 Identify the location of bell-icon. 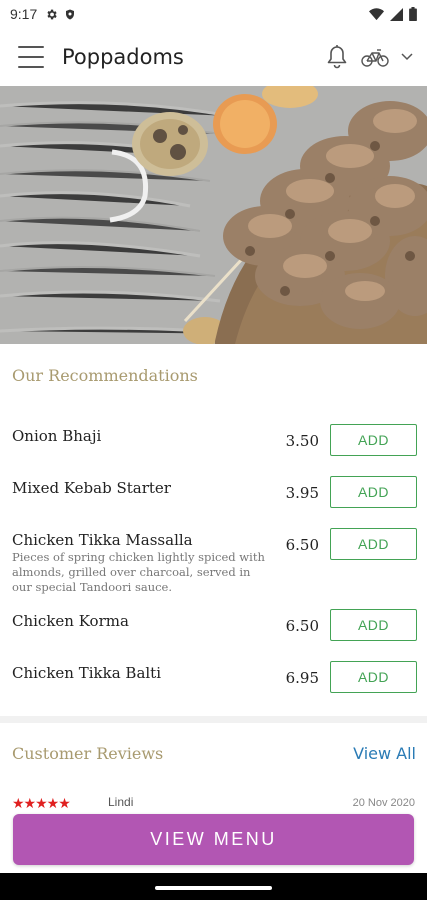
(337, 57).